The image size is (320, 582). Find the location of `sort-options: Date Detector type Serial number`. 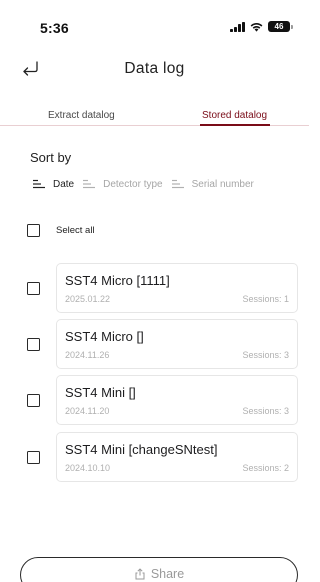

sort-options: Date Detector type Serial number is located at coordinates (148, 184).